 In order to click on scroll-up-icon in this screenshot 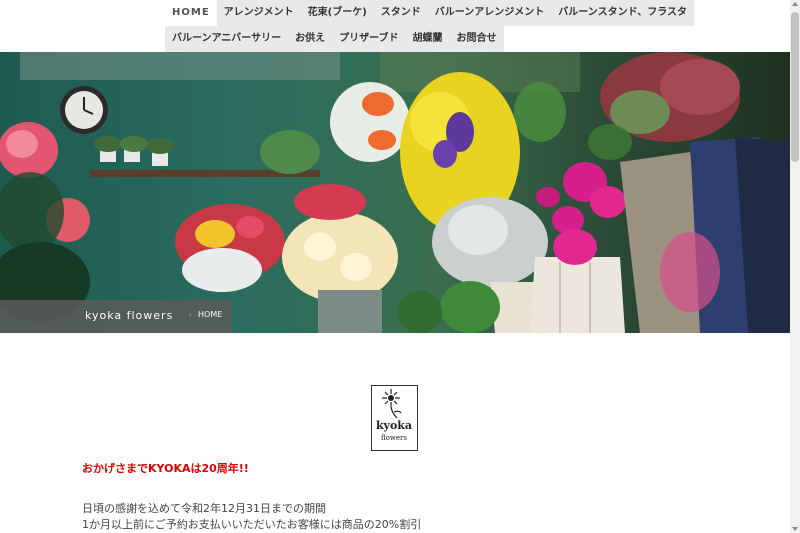, I will do `click(795, 4)`.